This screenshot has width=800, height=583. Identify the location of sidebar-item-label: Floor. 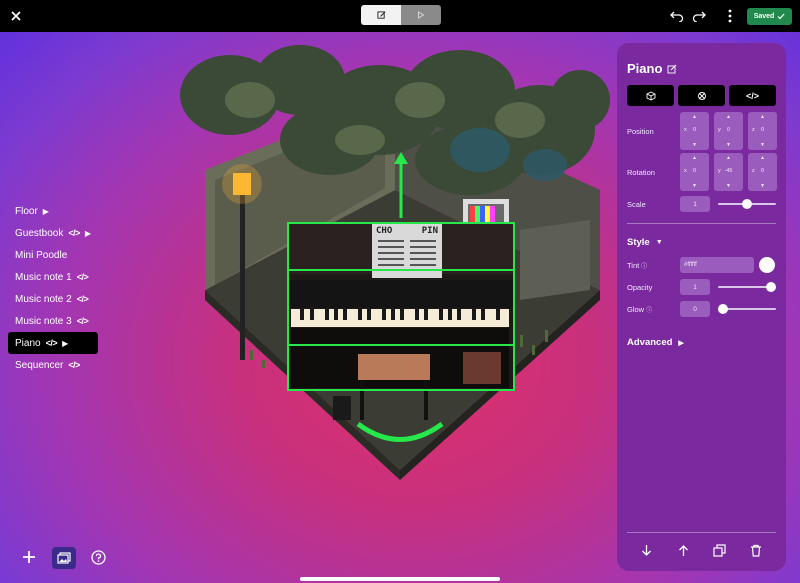
(26, 211).